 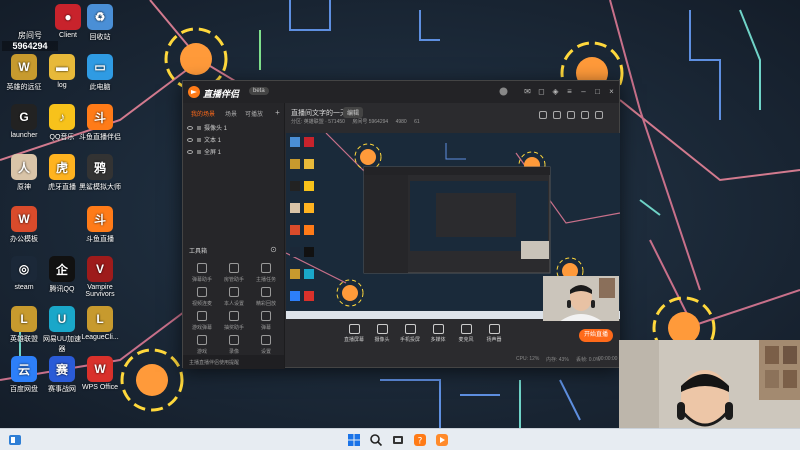 I want to click on douyu-streamer-shortcut: 斗斗鱼直播伴侣, so click(x=100, y=123).